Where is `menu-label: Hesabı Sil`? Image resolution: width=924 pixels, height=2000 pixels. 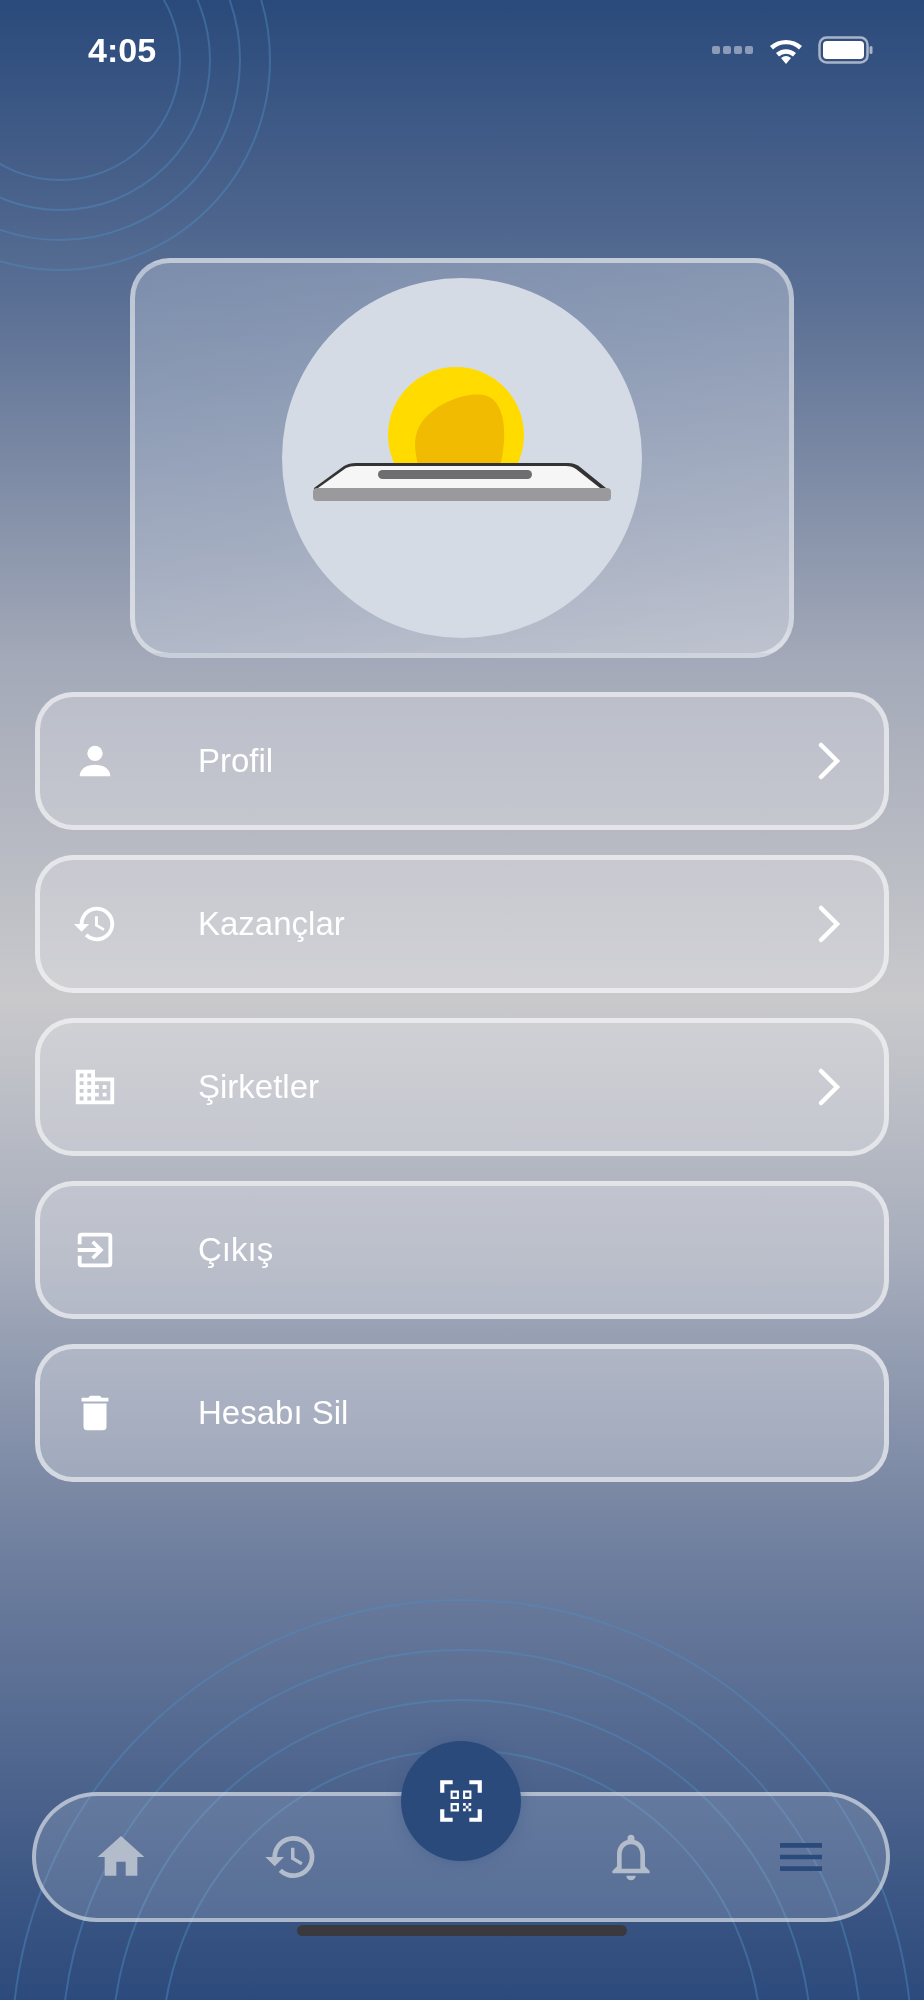
menu-label: Hesabı Sil is located at coordinates (274, 1413).